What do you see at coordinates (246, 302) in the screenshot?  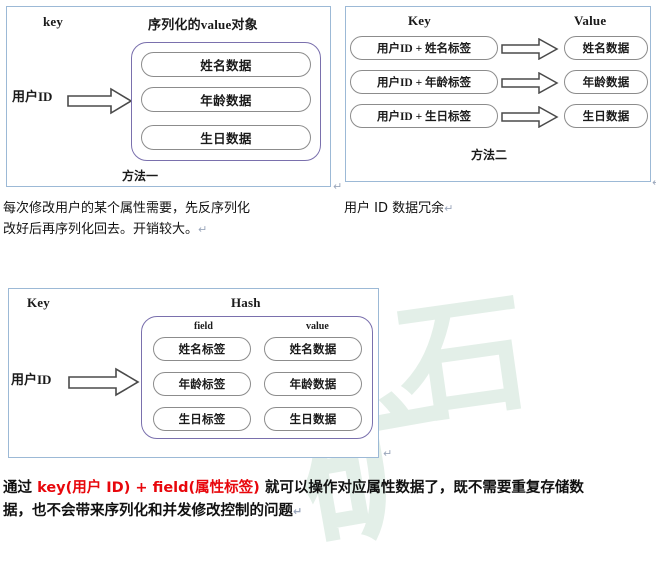 I see `diagram3-hash-header: Hash` at bounding box center [246, 302].